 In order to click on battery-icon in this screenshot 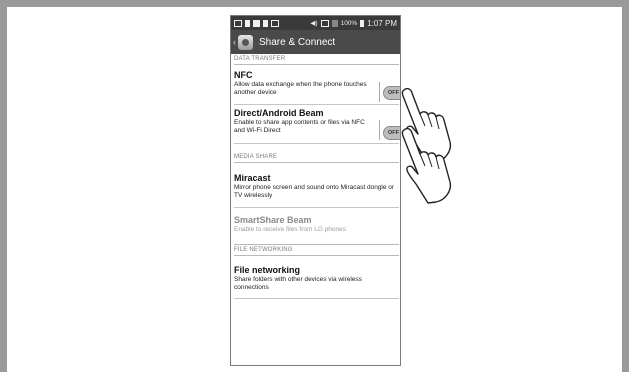, I will do `click(362, 23)`.